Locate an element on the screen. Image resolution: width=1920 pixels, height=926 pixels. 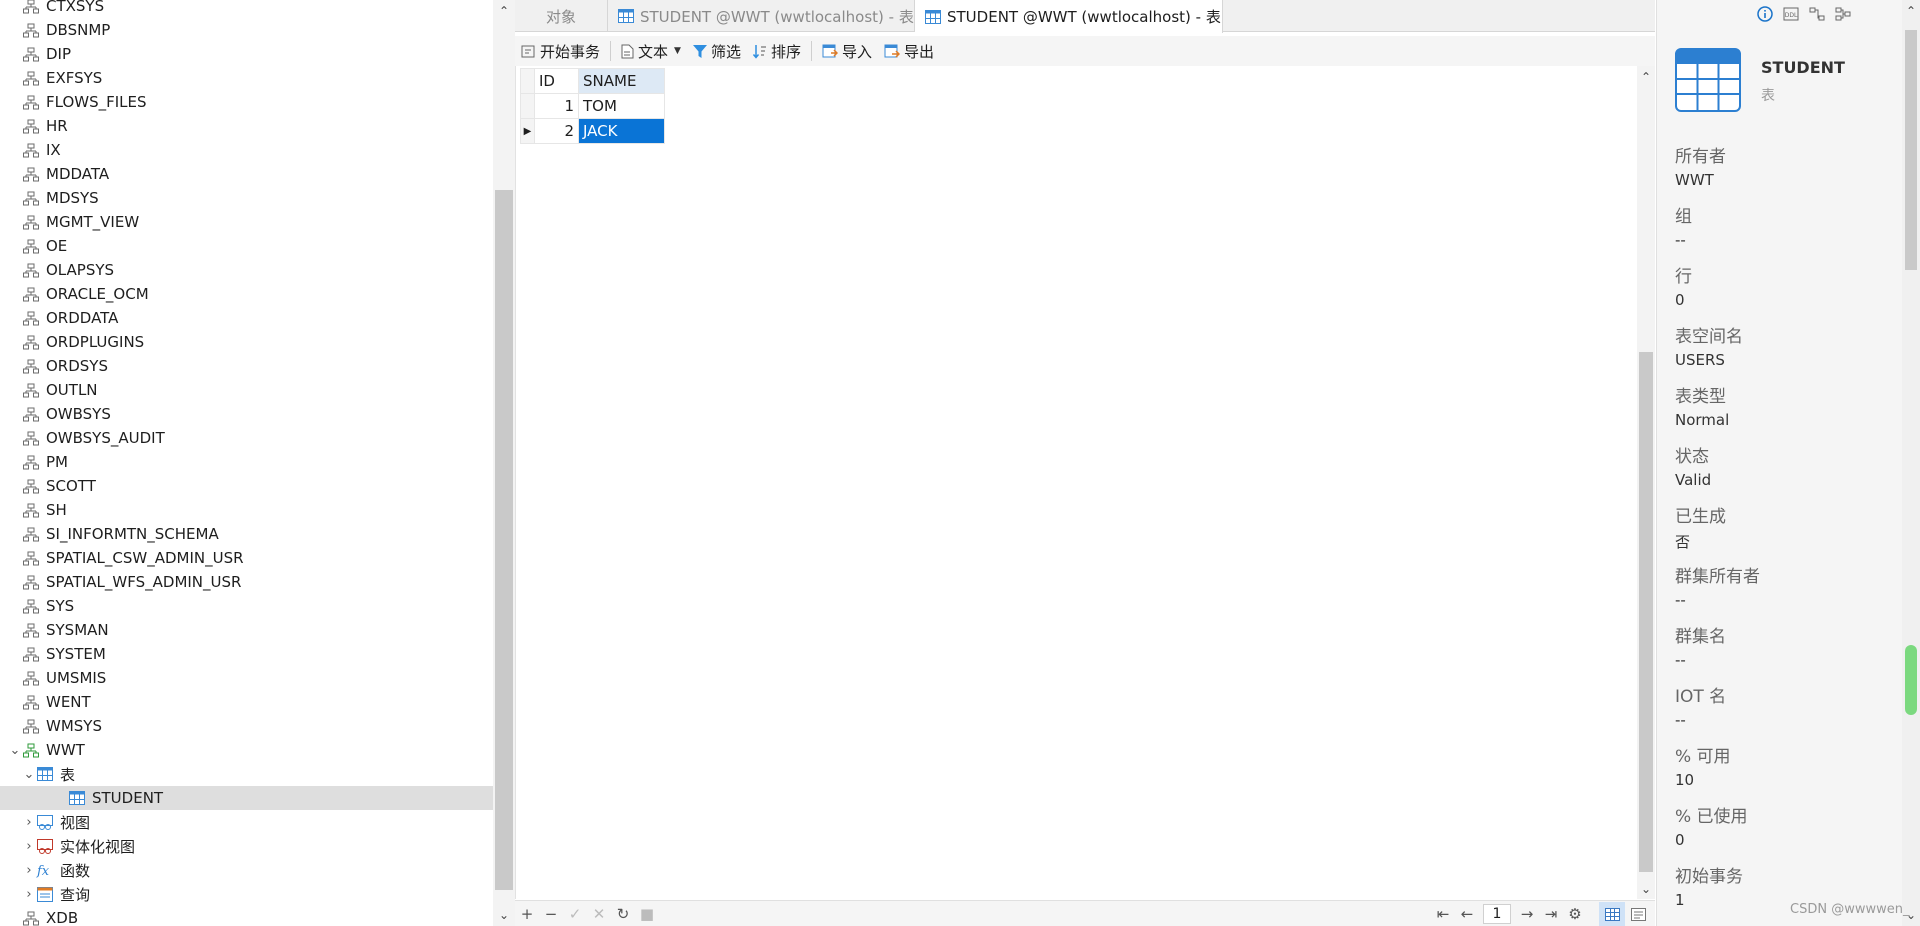
tree-item: SYSTEM is located at coordinates (246, 654).